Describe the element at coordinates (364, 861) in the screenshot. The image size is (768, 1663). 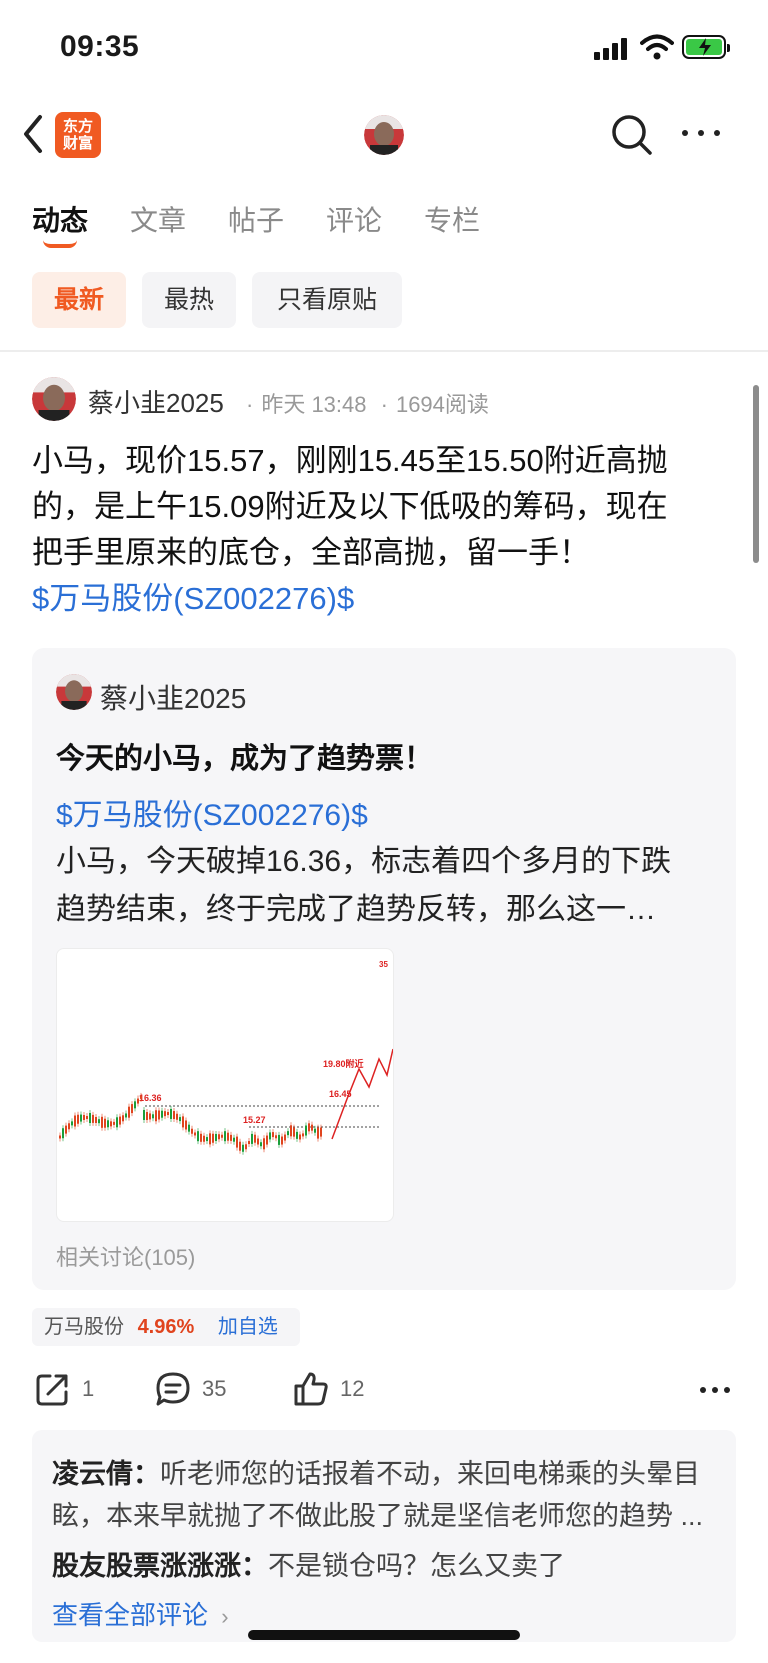
I see `quoted-line: 小马，今天破掉16.36，标志着四个多月的下跌` at that location.